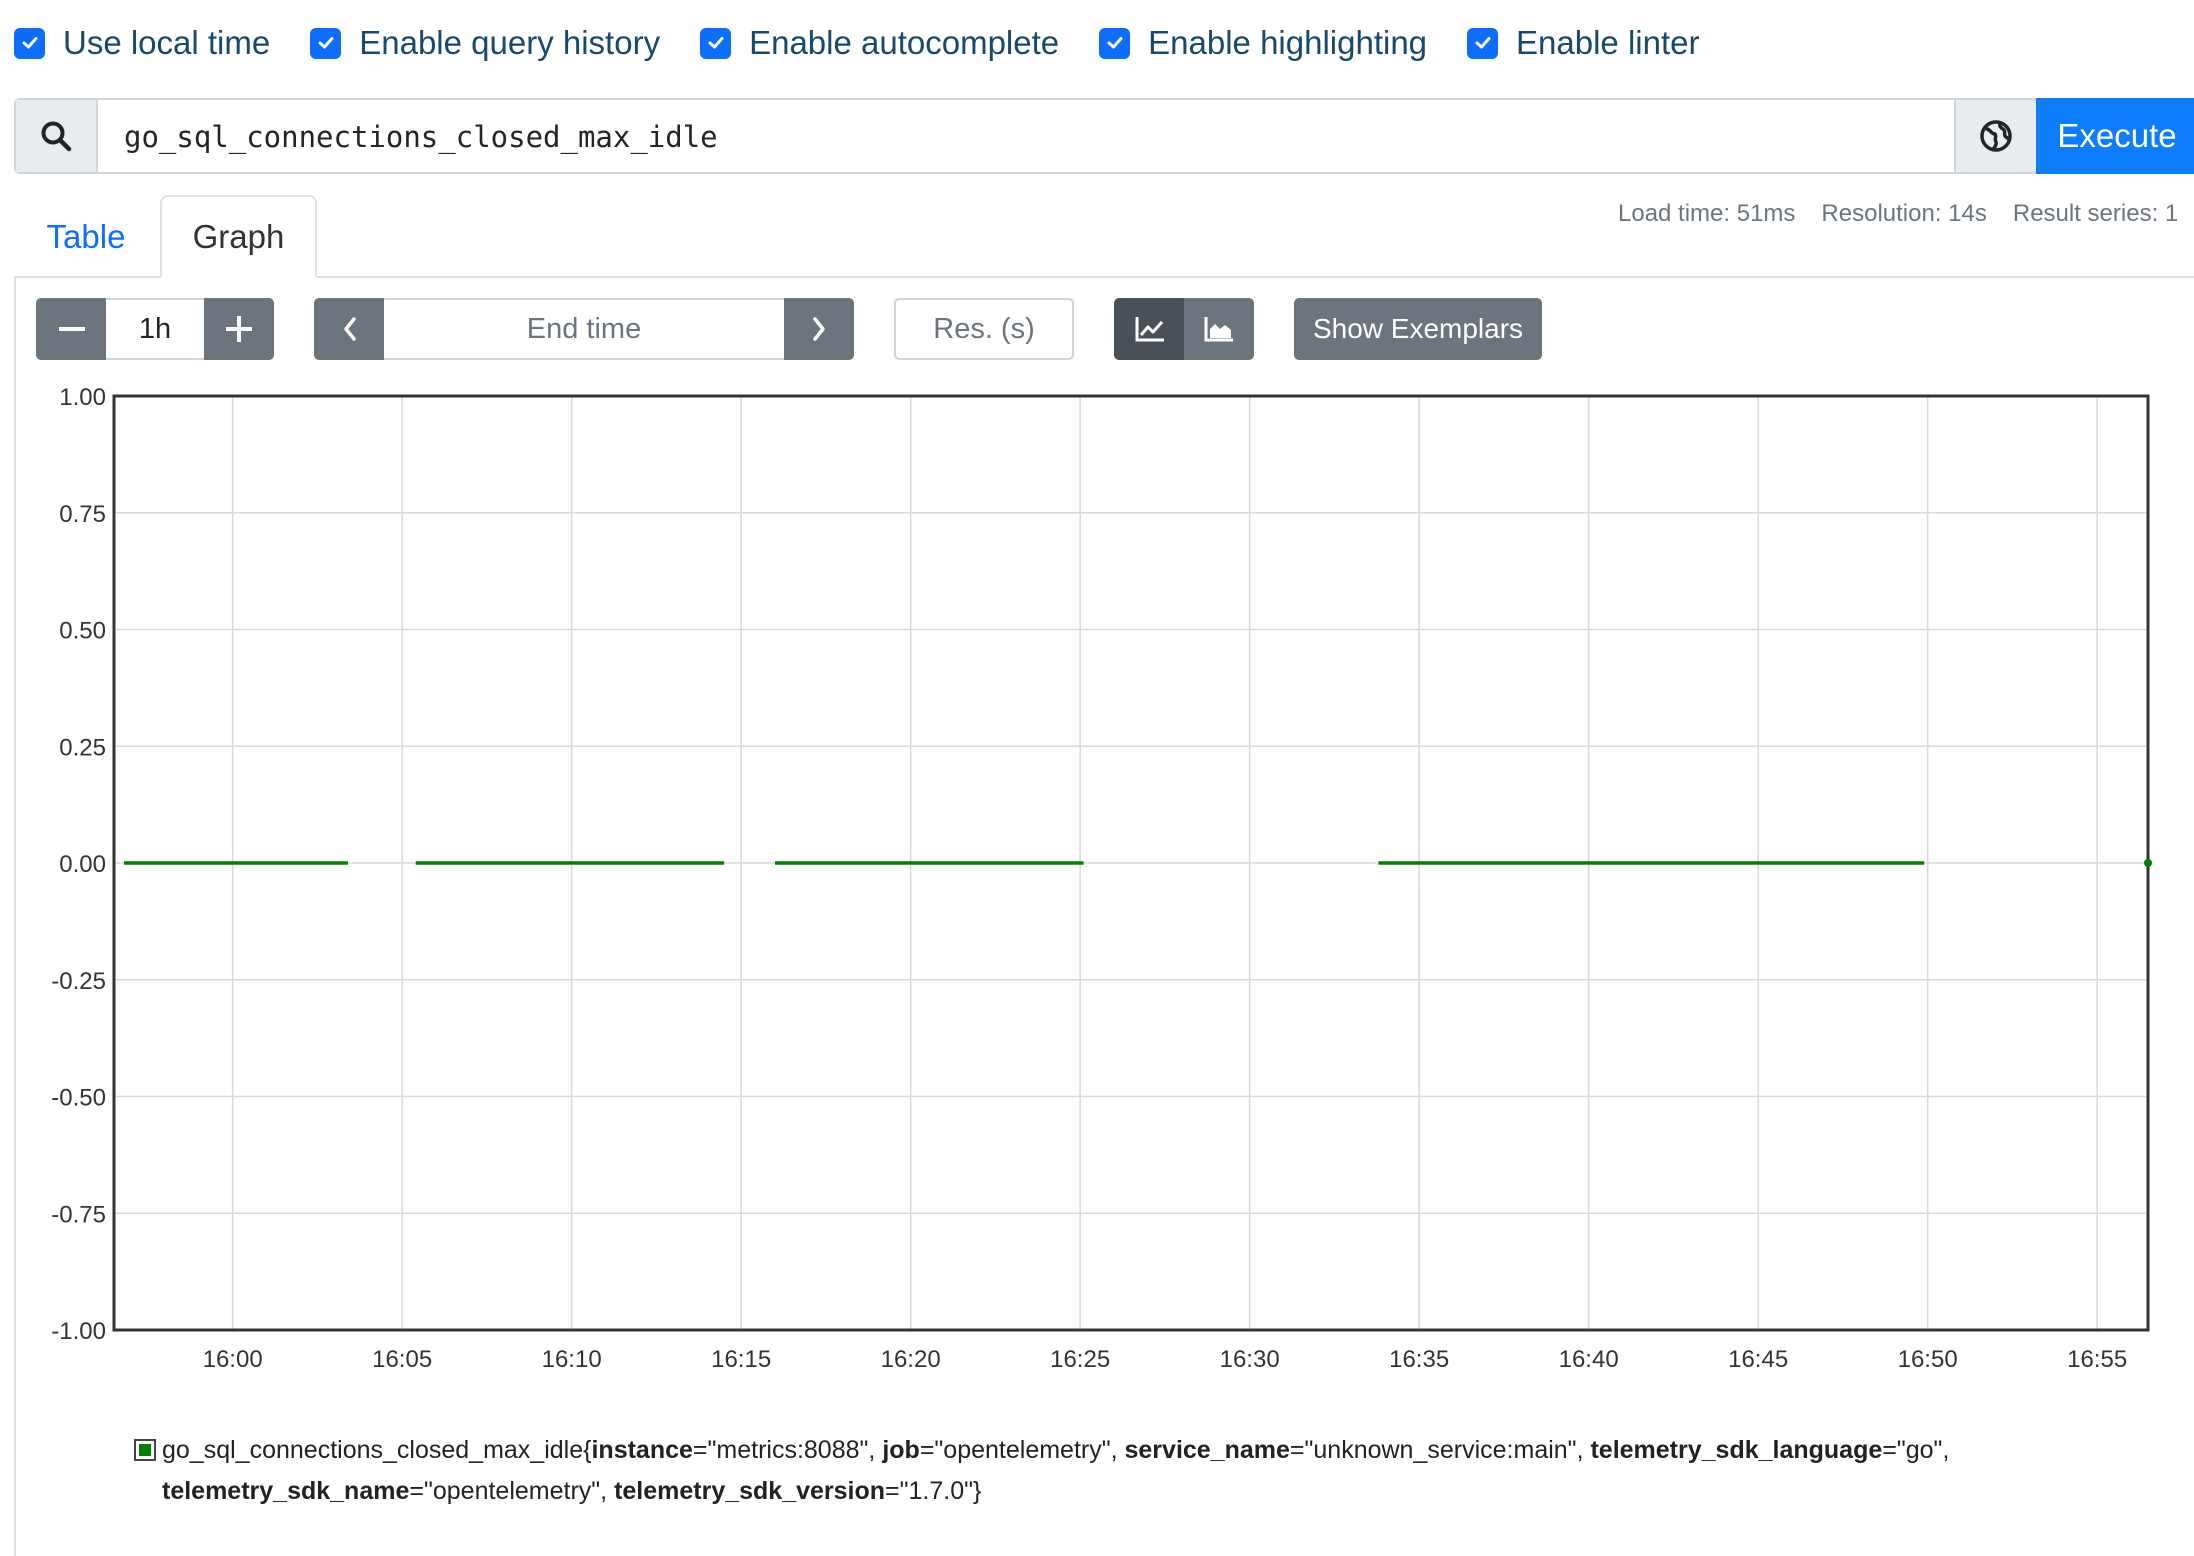  I want to click on legend-label-key: telemetry_sdk_language, so click(1736, 1450).